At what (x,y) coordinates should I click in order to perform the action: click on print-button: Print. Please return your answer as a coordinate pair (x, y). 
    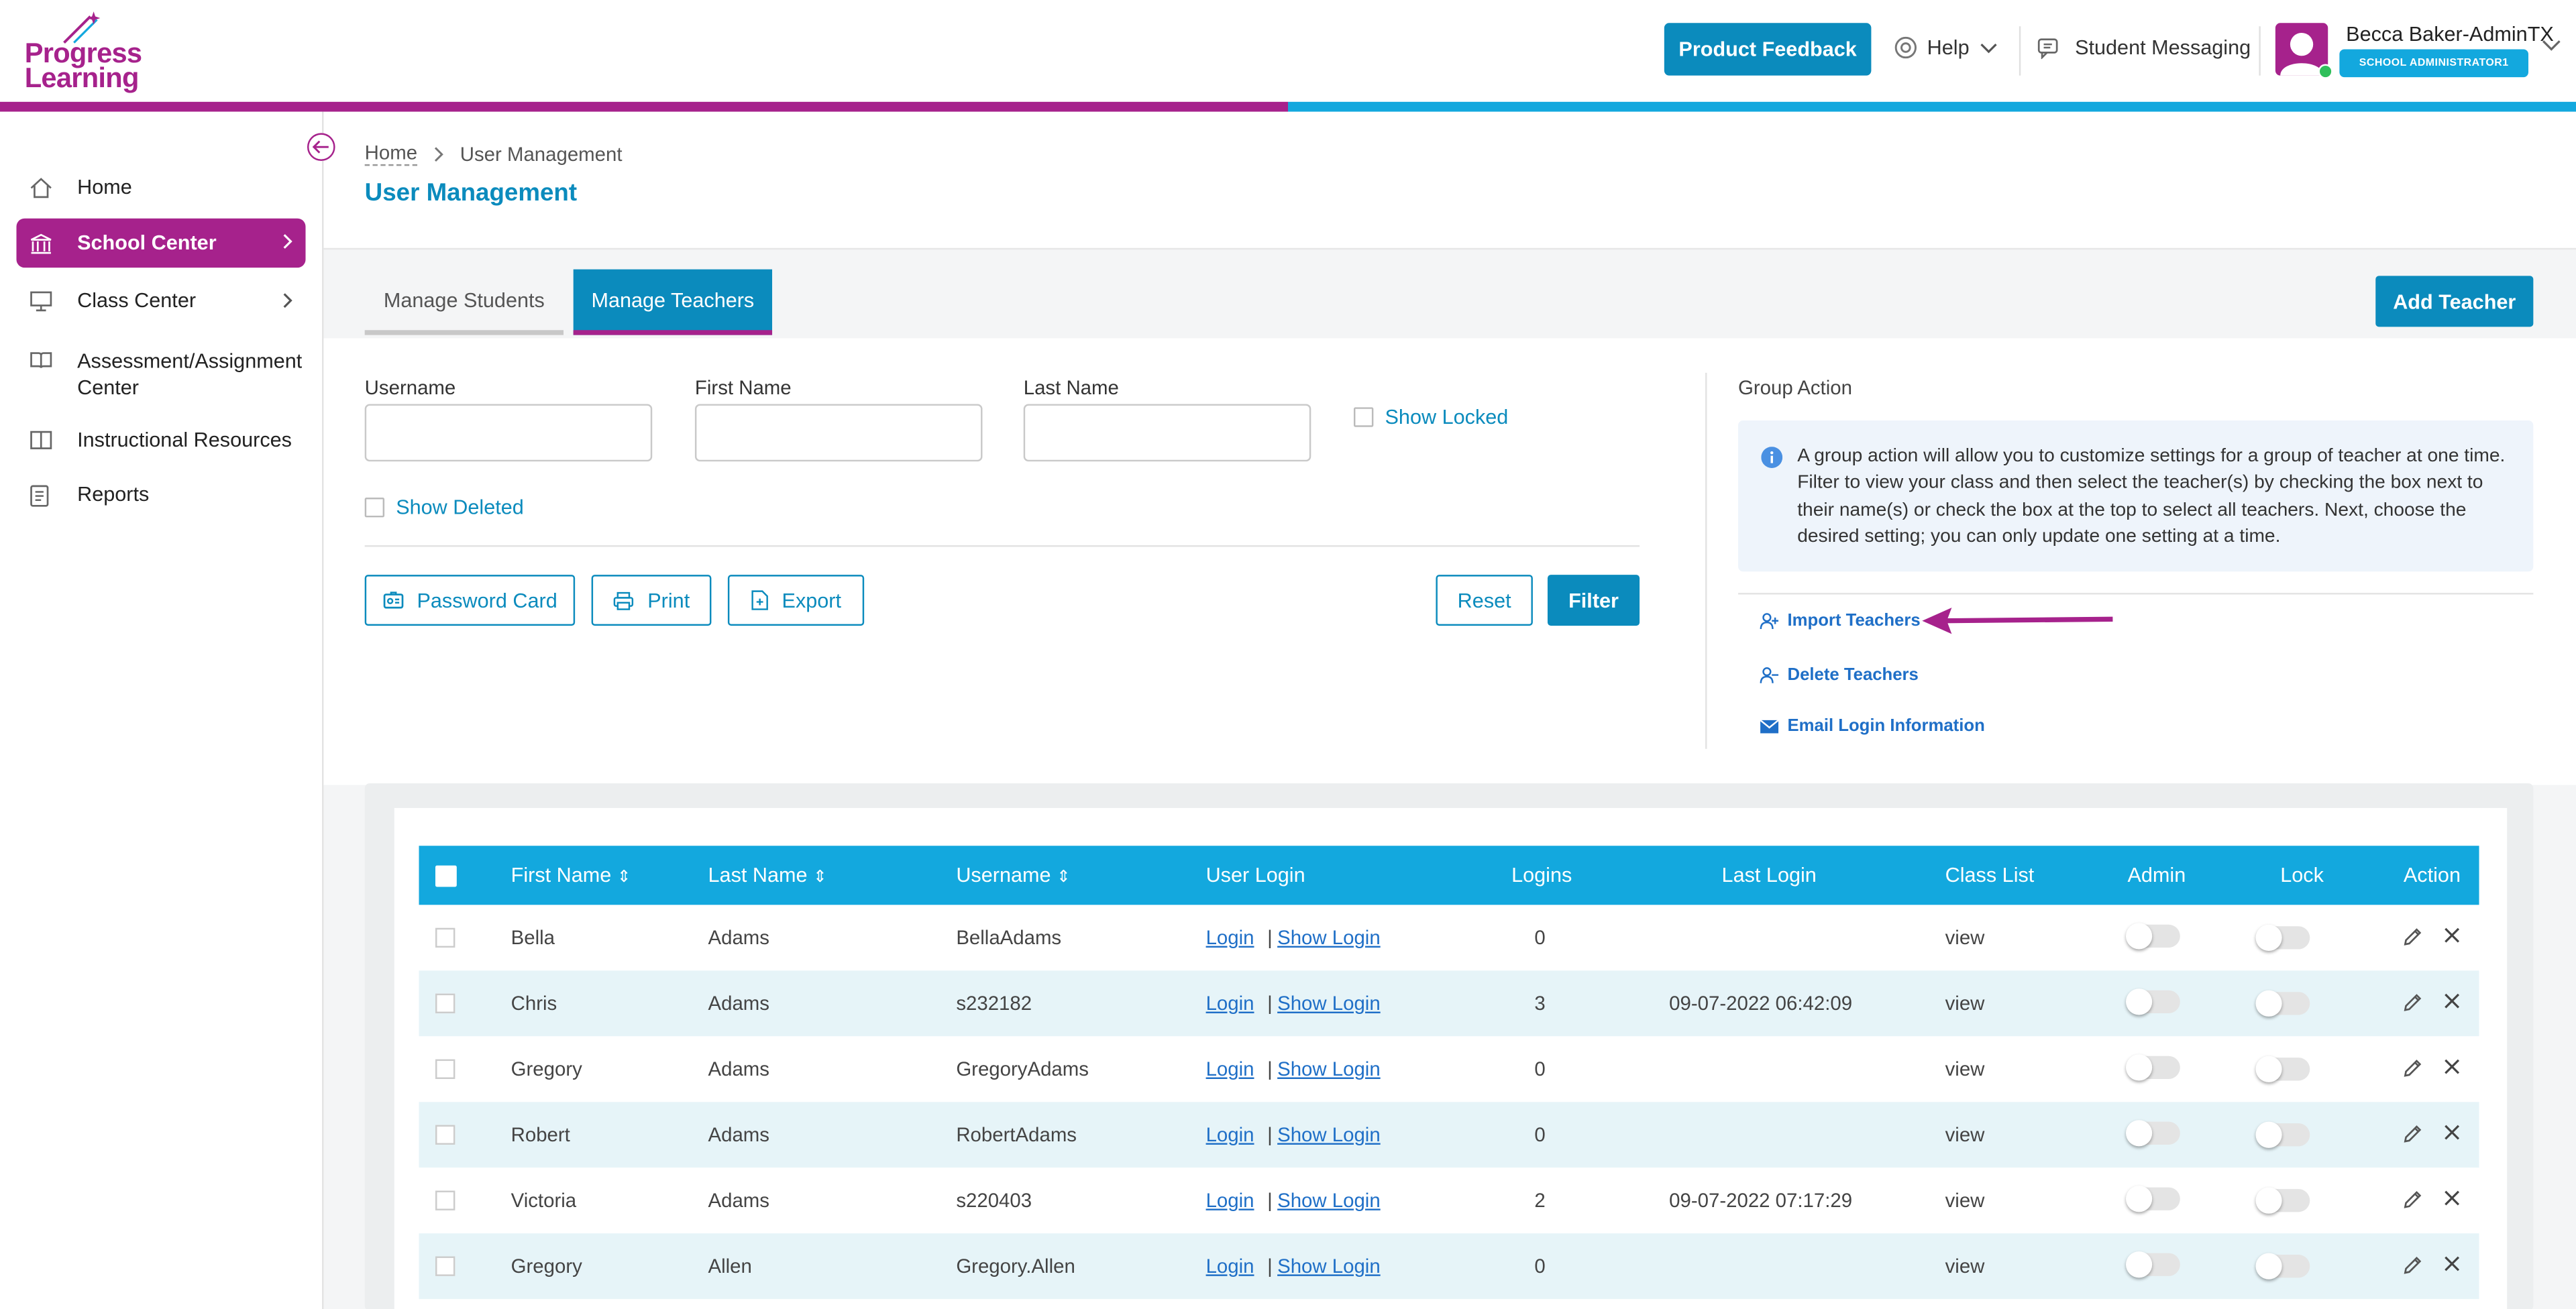
    Looking at the image, I should click on (651, 600).